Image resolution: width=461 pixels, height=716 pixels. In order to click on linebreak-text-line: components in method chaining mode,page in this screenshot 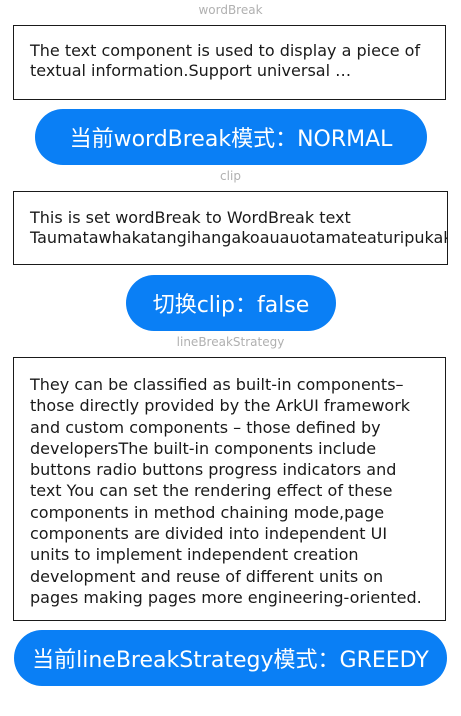, I will do `click(207, 512)`.